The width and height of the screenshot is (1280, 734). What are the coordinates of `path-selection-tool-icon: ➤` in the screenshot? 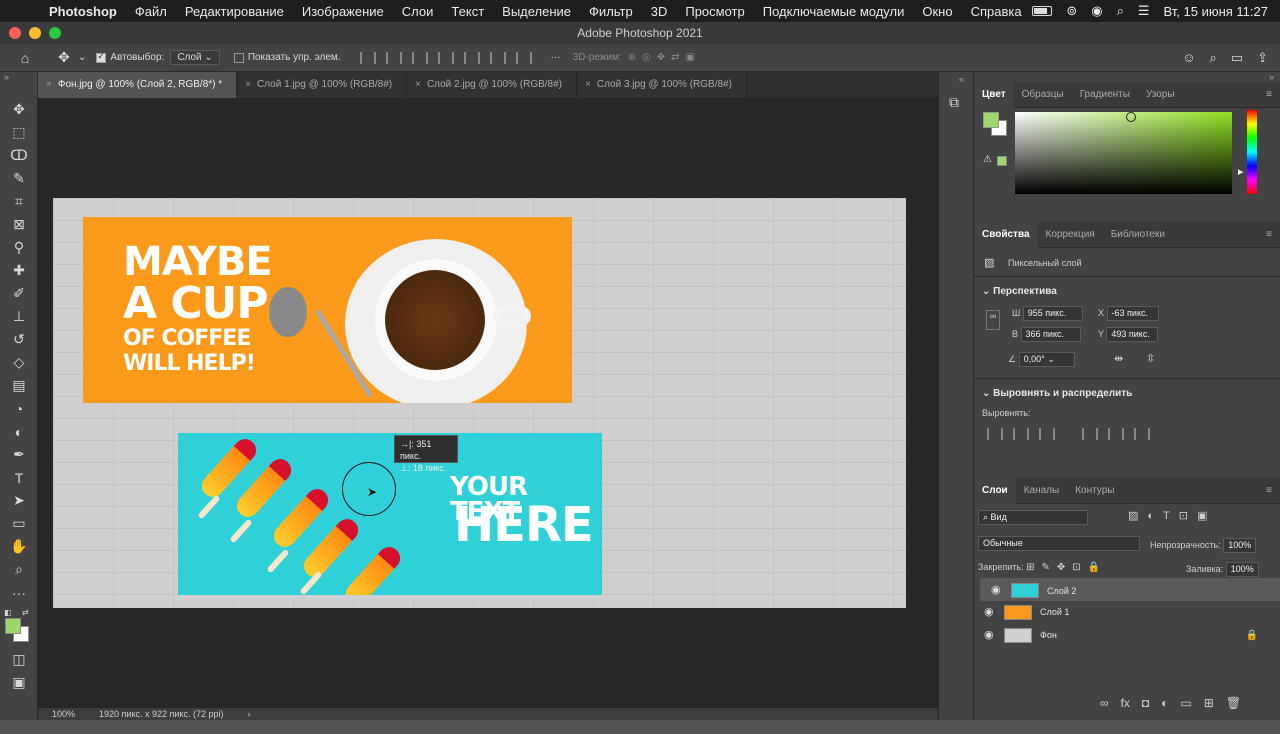 It's located at (19, 500).